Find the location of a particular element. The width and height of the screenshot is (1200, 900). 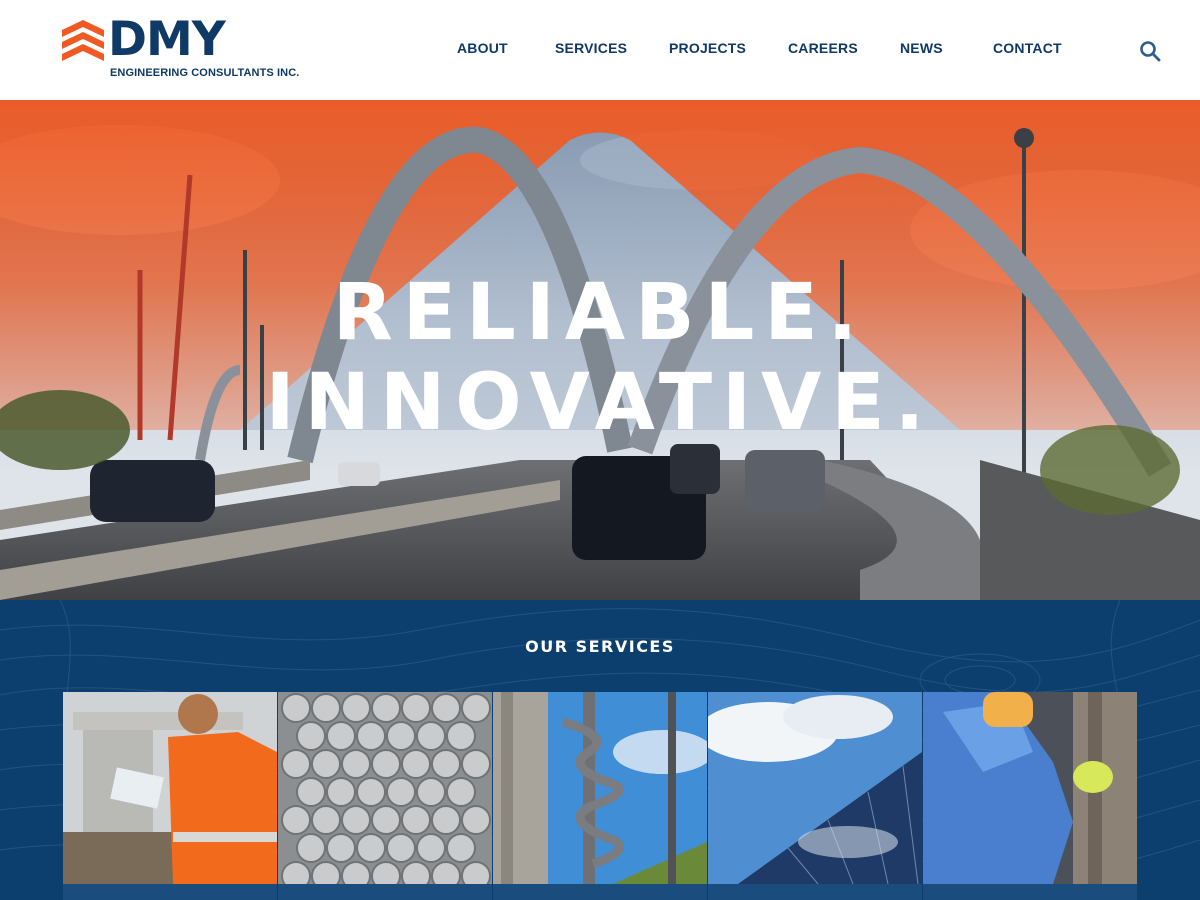

glass-building-photo-icon is located at coordinates (815, 788).